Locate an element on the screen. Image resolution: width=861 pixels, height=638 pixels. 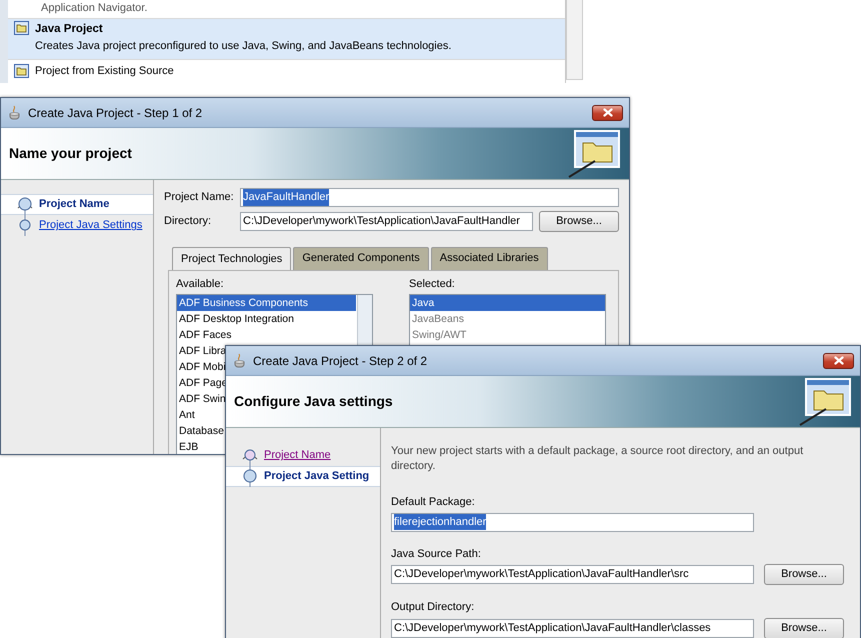
tab: Project Technologies is located at coordinates (232, 258).